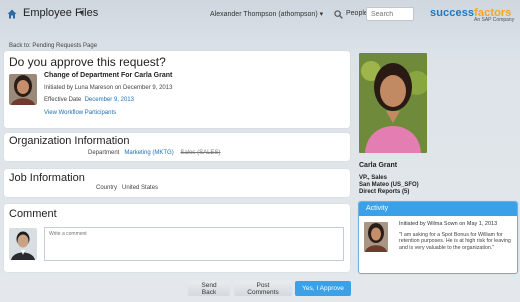 Image resolution: width=520 pixels, height=302 pixels. What do you see at coordinates (200, 153) in the screenshot?
I see `department-old-value: Sales (SALES)` at bounding box center [200, 153].